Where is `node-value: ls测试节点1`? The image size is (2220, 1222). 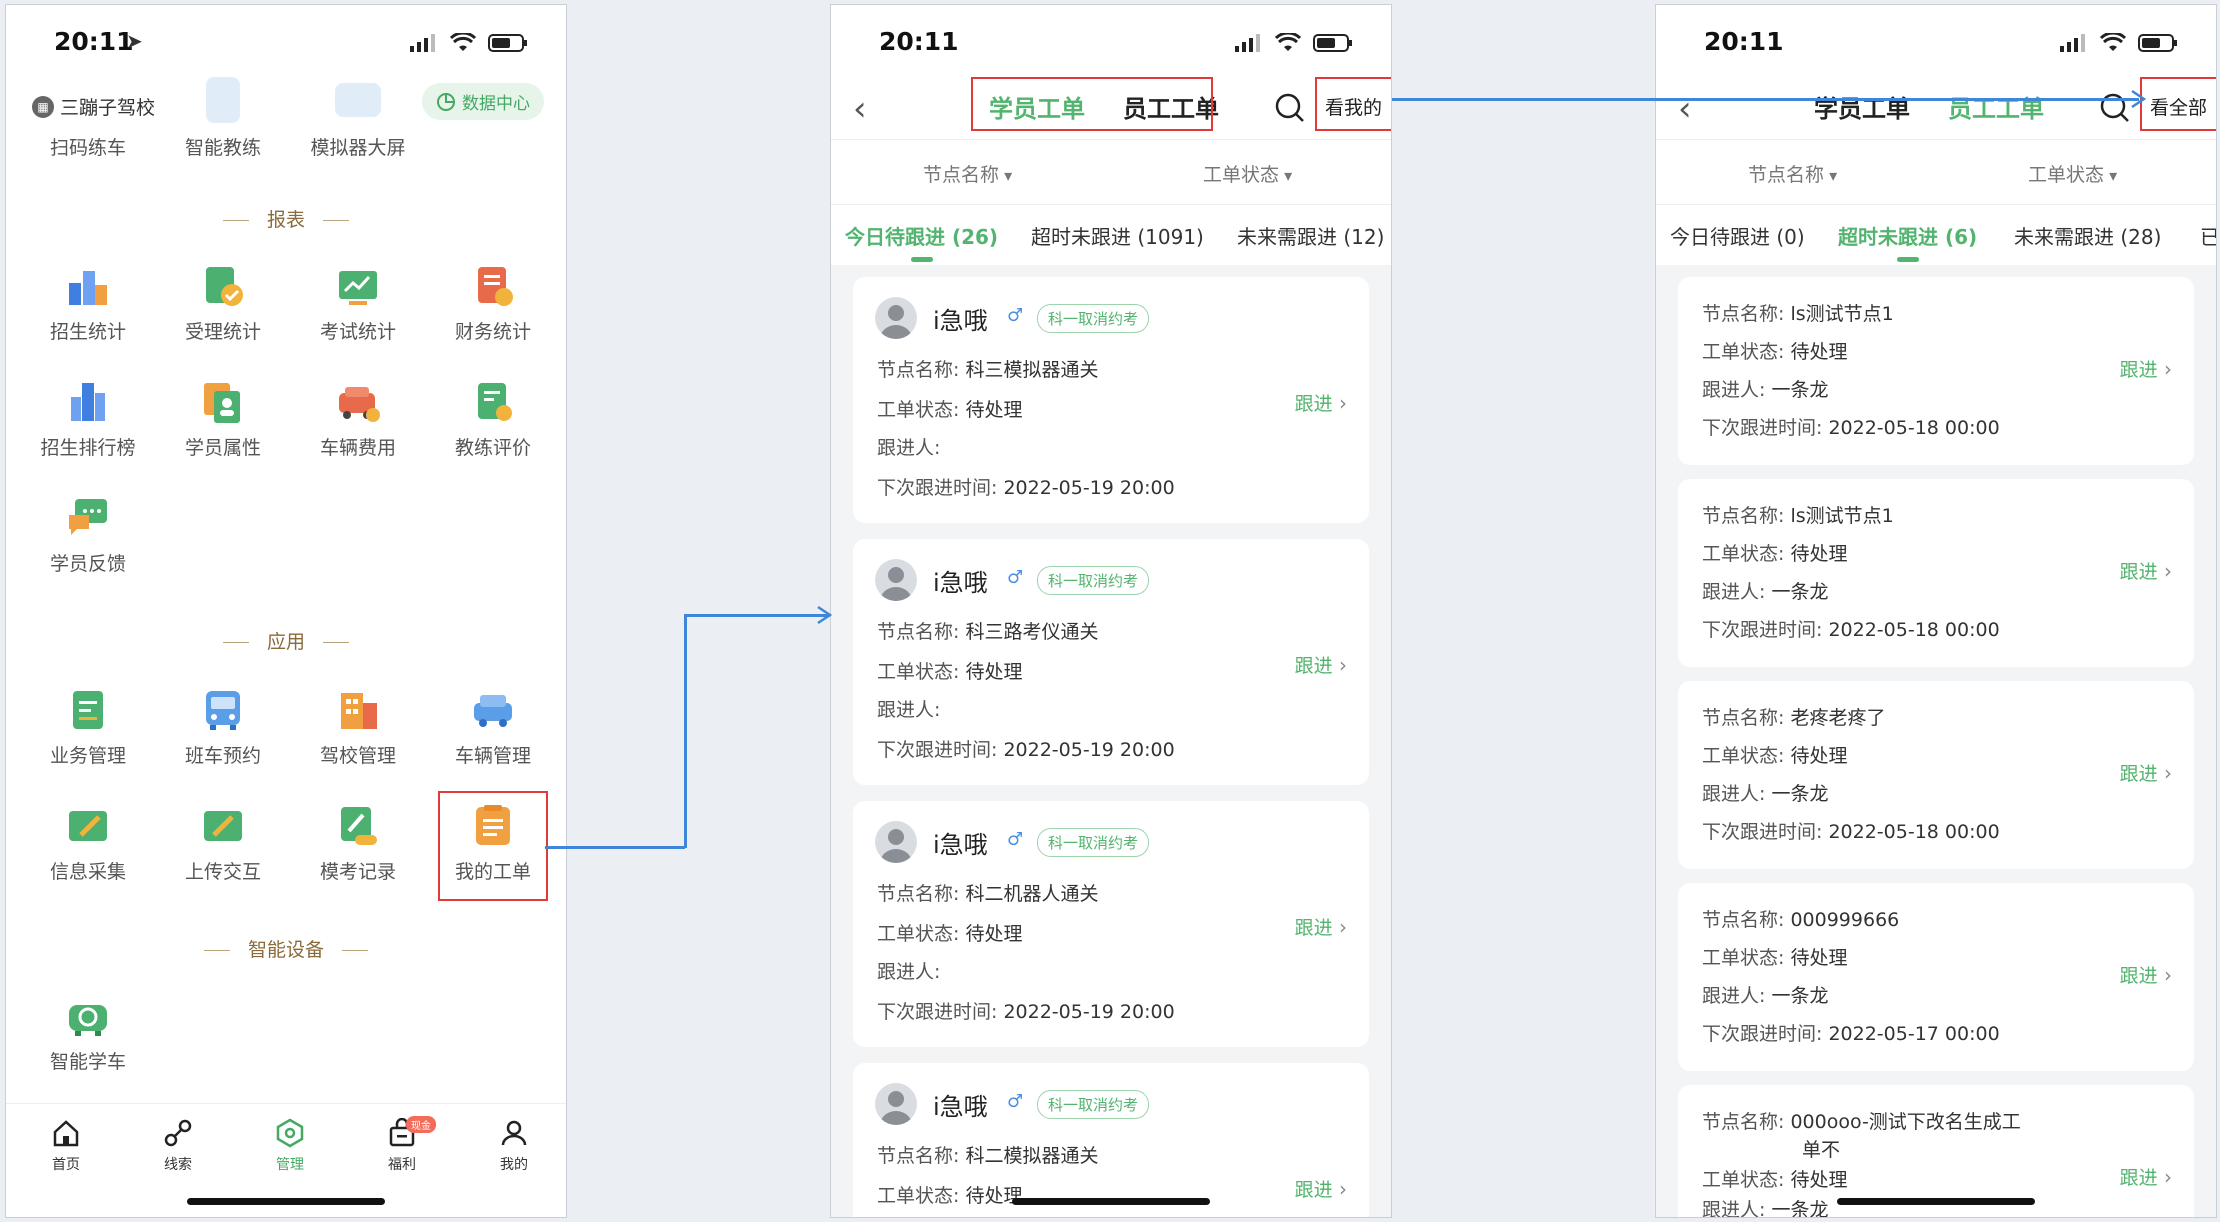
node-value: ls测试节点1 is located at coordinates (1842, 314).